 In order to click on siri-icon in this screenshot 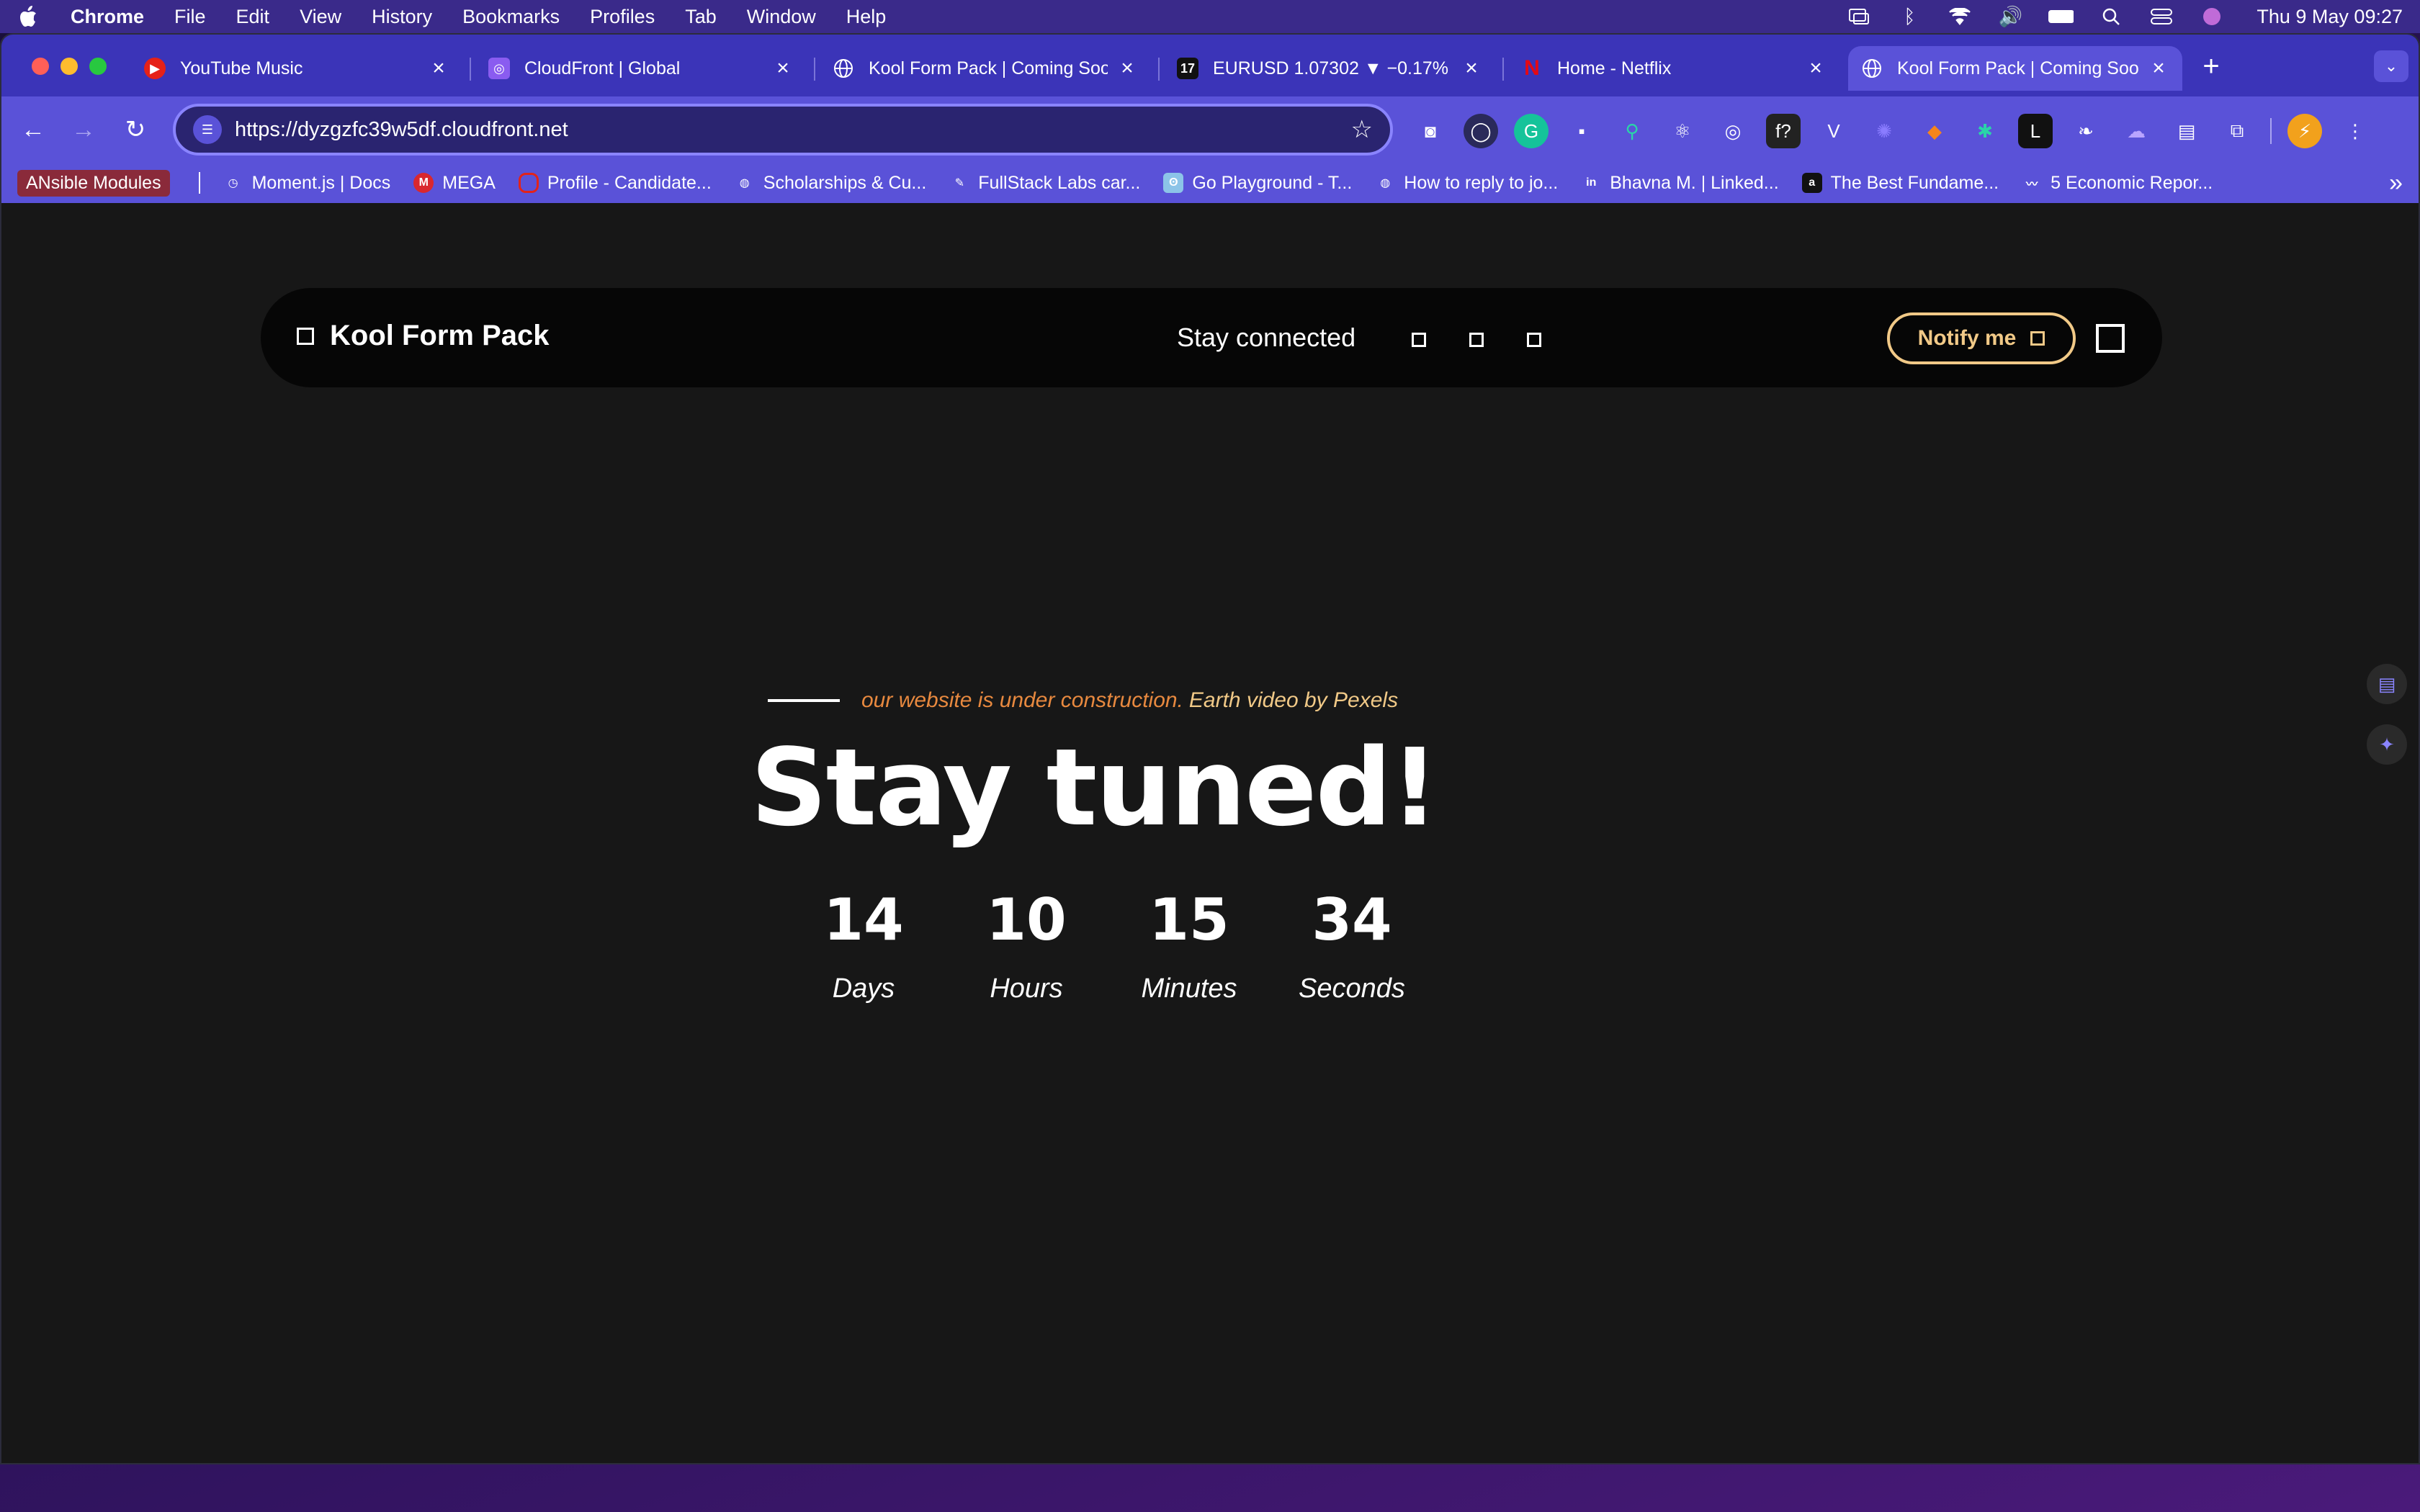, I will do `click(2212, 16)`.